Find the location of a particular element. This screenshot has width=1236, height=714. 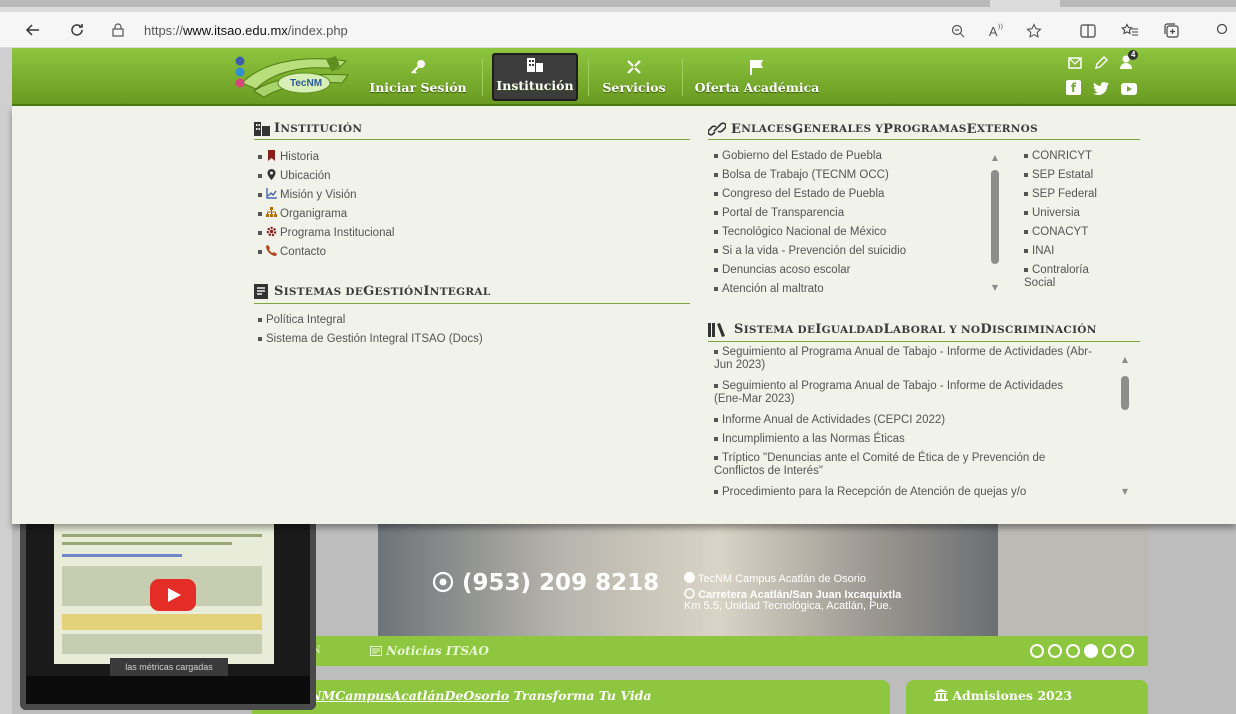

sitemap-icon is located at coordinates (271, 212).